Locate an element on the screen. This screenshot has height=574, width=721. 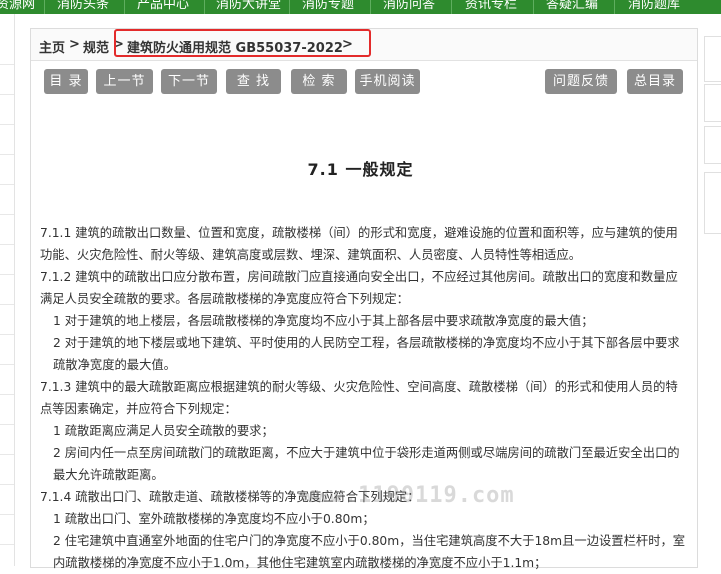
search-button: 检 索 is located at coordinates (319, 81).